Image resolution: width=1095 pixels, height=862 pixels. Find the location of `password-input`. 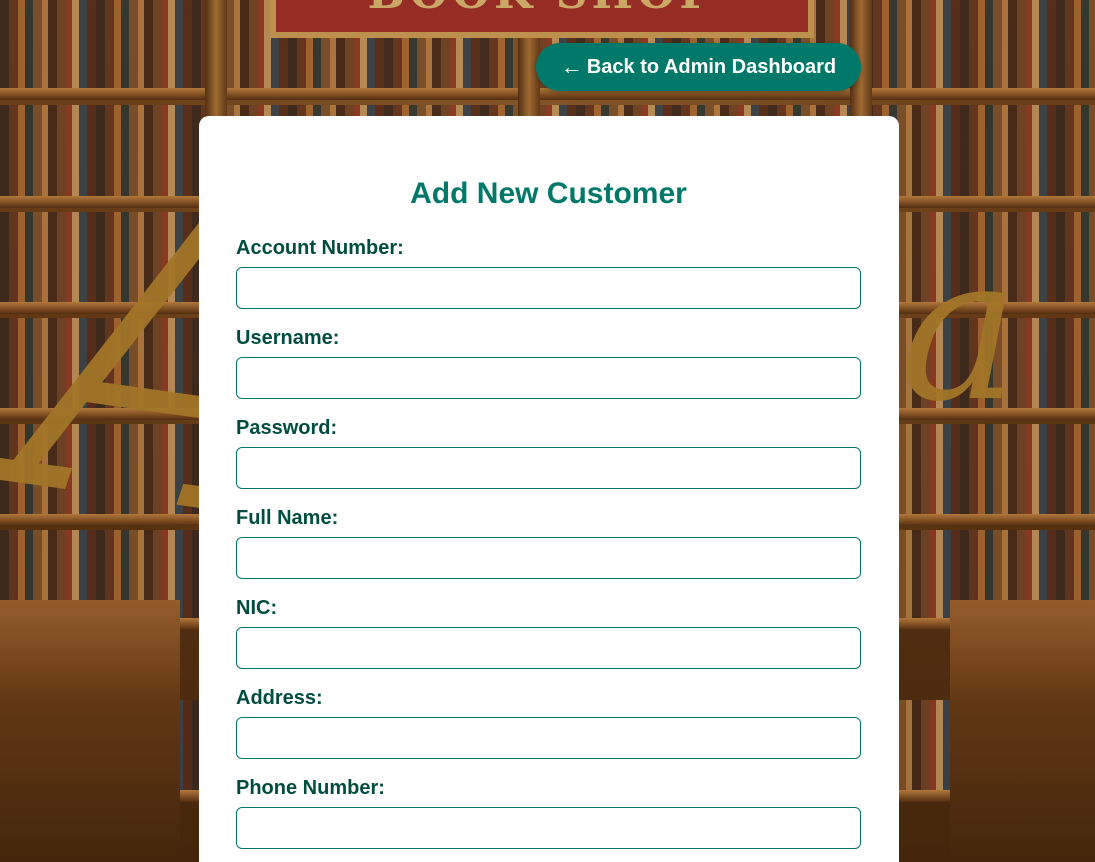

password-input is located at coordinates (548, 468).